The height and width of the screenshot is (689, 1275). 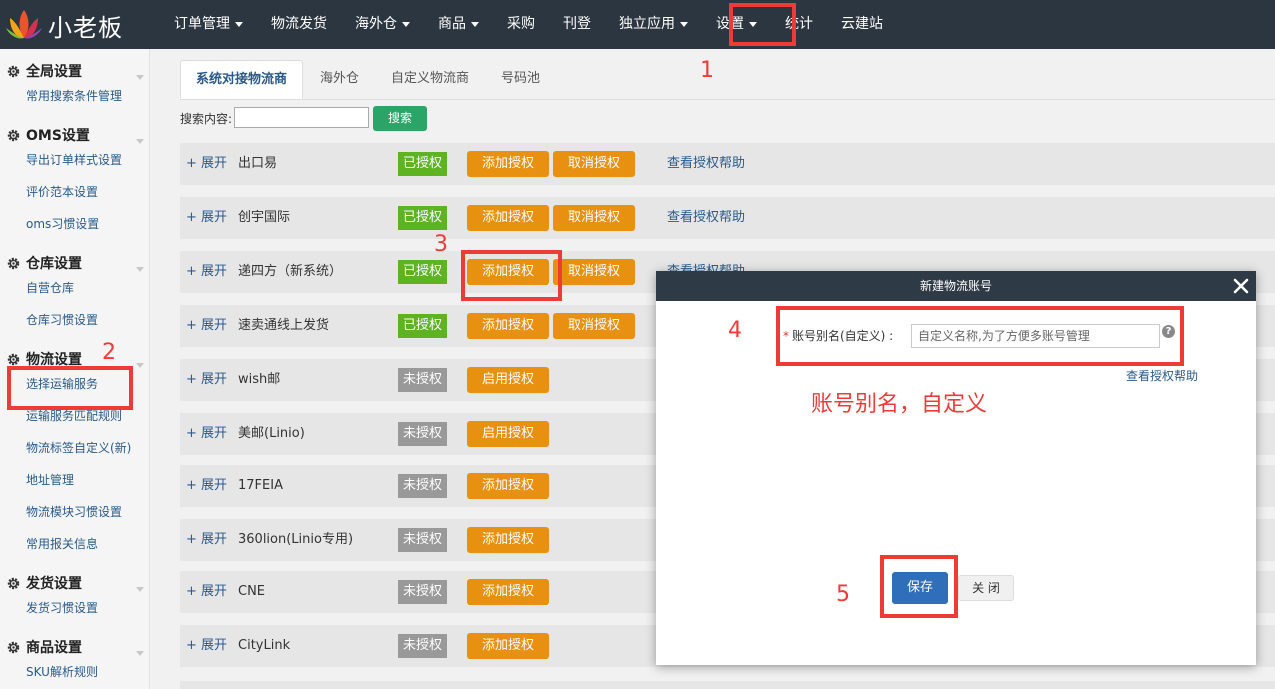 What do you see at coordinates (521, 24) in the screenshot?
I see `nav-item-4: 采购` at bounding box center [521, 24].